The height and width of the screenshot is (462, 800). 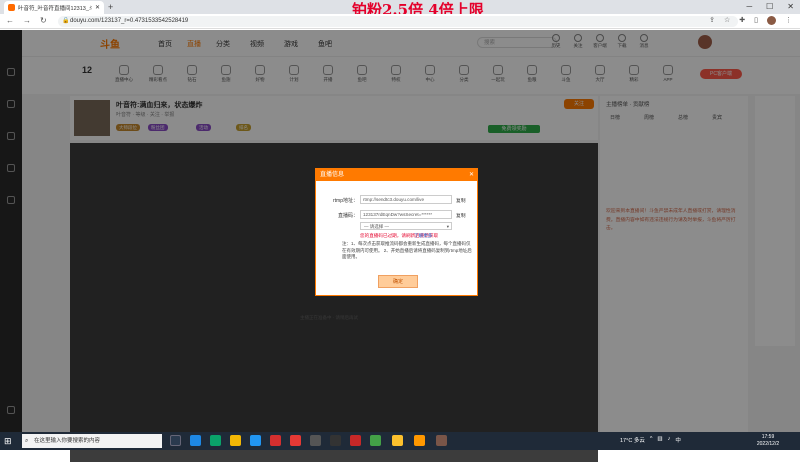 I want to click on close-window-icon: ✕, so click(x=790, y=6).